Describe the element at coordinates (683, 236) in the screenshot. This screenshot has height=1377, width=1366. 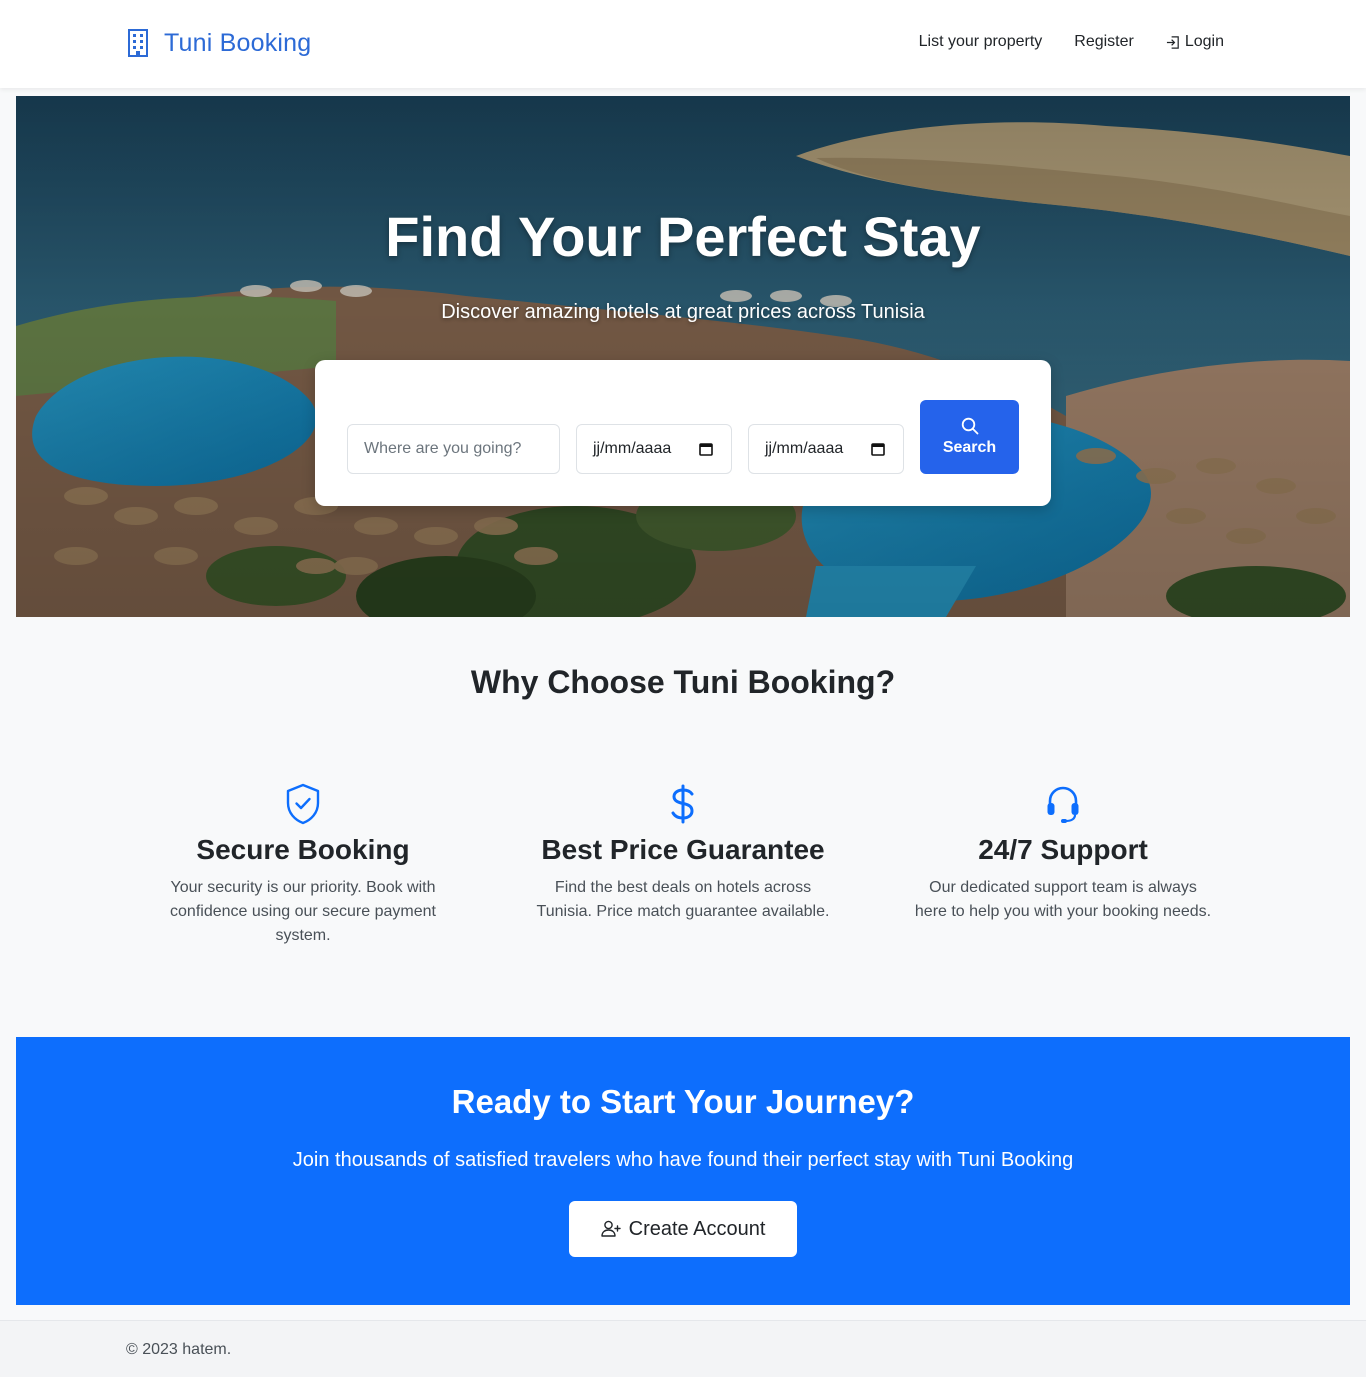
I see `hero-title: Find Your Perfect Stay` at that location.